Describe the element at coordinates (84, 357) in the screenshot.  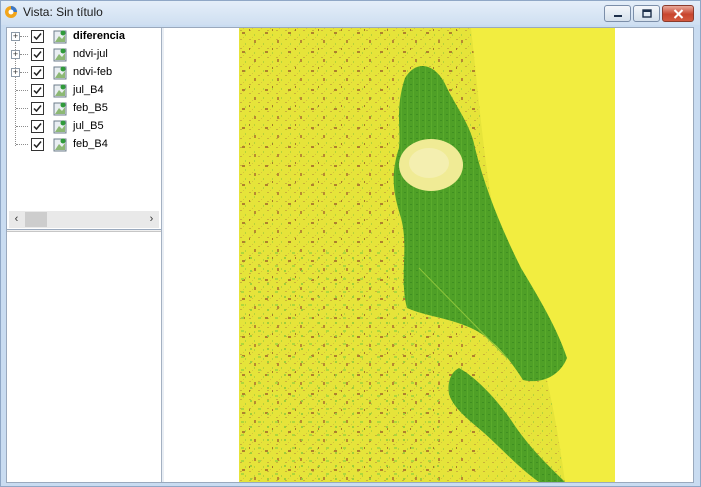
I see `locator-map-panel` at that location.